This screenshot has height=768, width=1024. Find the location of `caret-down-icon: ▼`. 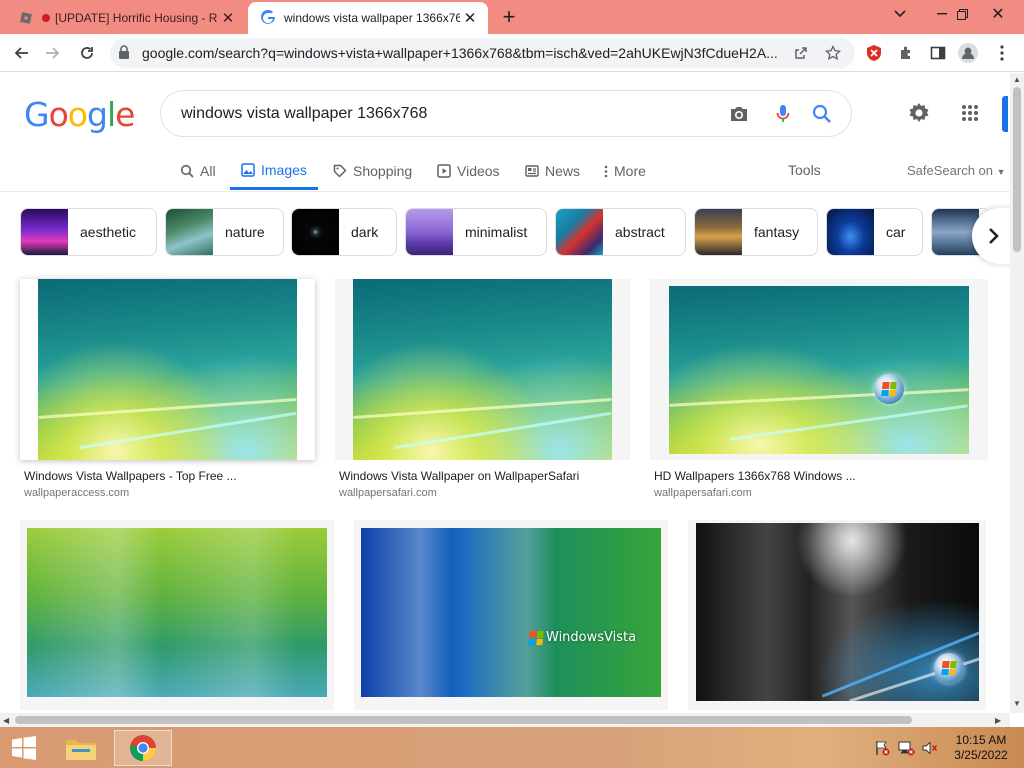

caret-down-icon: ▼ is located at coordinates (1001, 172).